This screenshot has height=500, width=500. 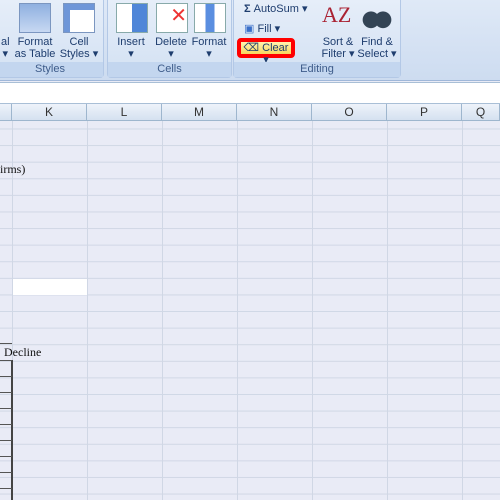 What do you see at coordinates (131, 42) in the screenshot?
I see `label: Insert` at bounding box center [131, 42].